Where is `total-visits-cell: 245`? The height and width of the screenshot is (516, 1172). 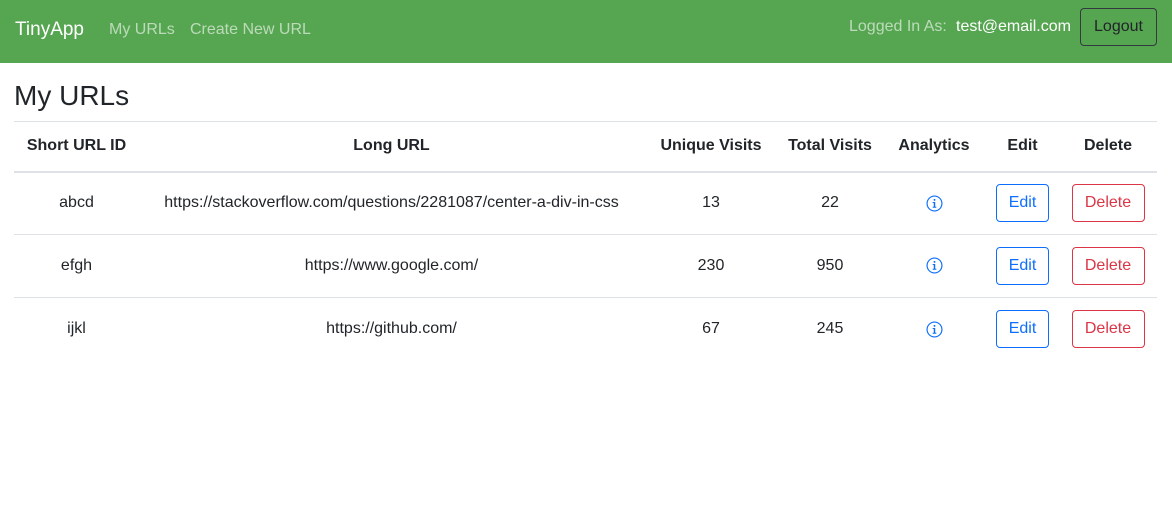
total-visits-cell: 245 is located at coordinates (830, 329).